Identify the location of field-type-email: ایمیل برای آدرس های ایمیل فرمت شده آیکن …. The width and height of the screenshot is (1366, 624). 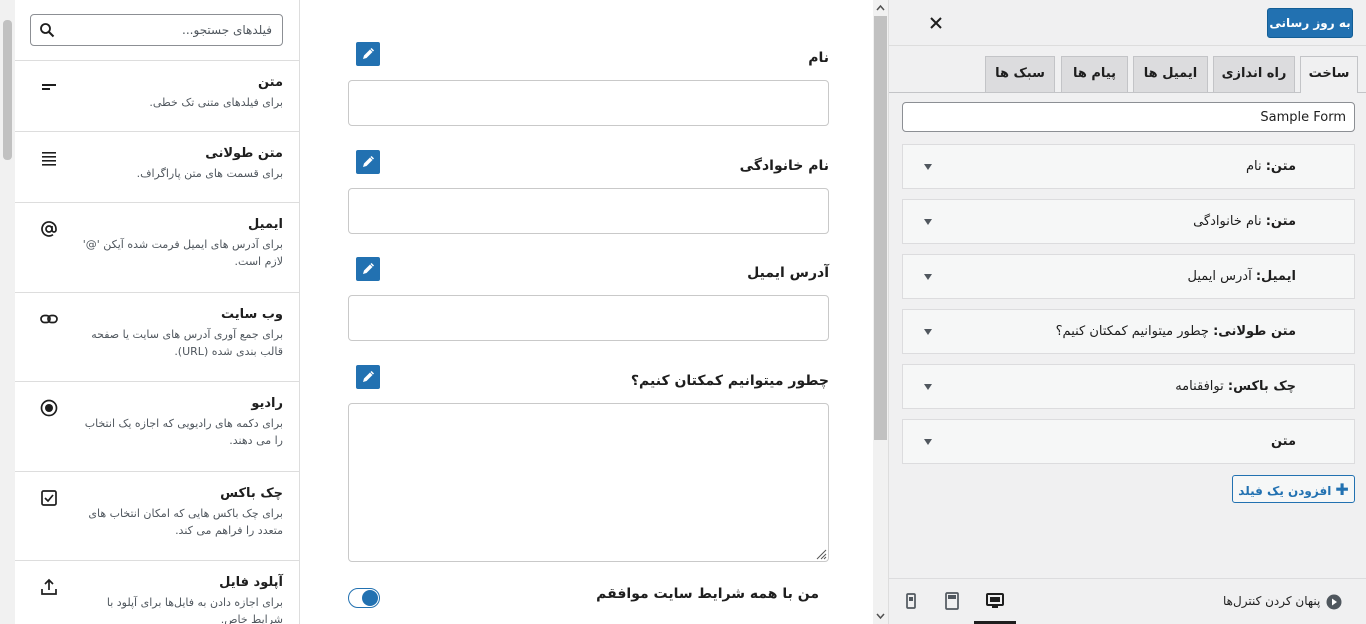
(157, 247).